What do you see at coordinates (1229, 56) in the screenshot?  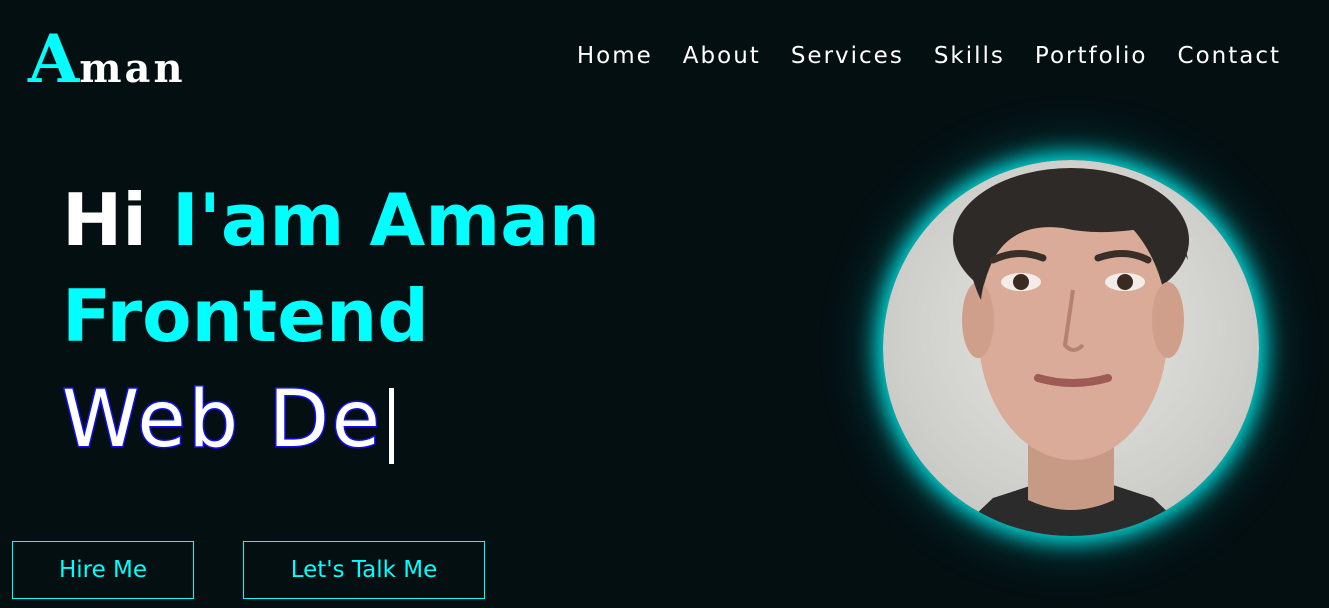 I see `nav-contact: Contact` at bounding box center [1229, 56].